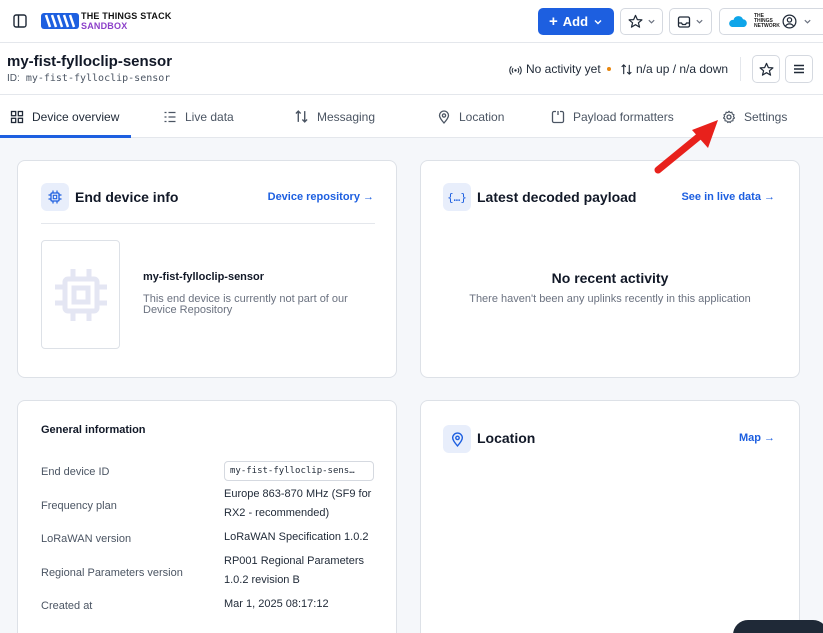 This screenshot has height=633, width=823. I want to click on brand-name: THE THINGS STACK SANDBOX, so click(126, 21).